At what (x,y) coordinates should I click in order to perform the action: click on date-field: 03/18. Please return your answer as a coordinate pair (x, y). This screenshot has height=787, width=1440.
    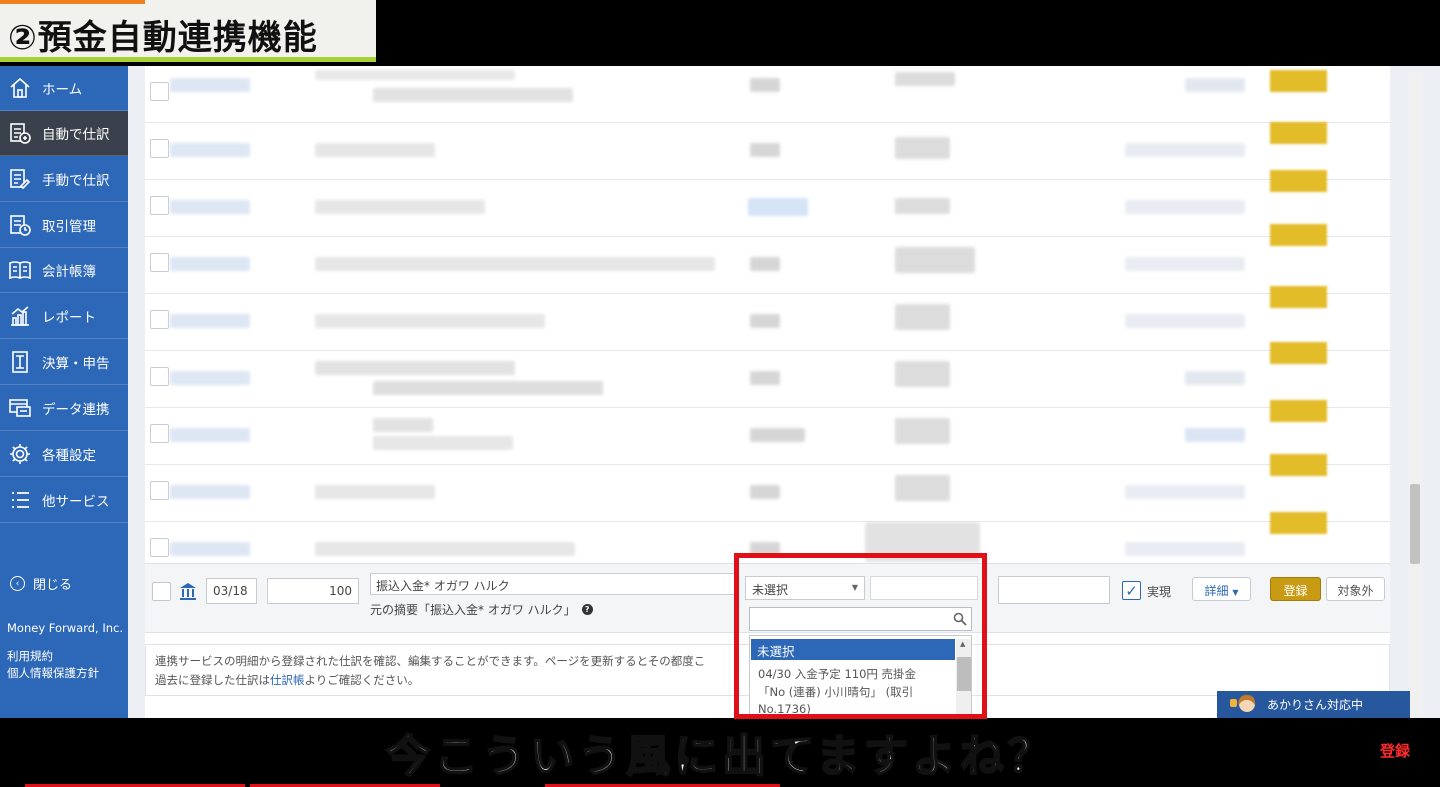
    Looking at the image, I should click on (231, 591).